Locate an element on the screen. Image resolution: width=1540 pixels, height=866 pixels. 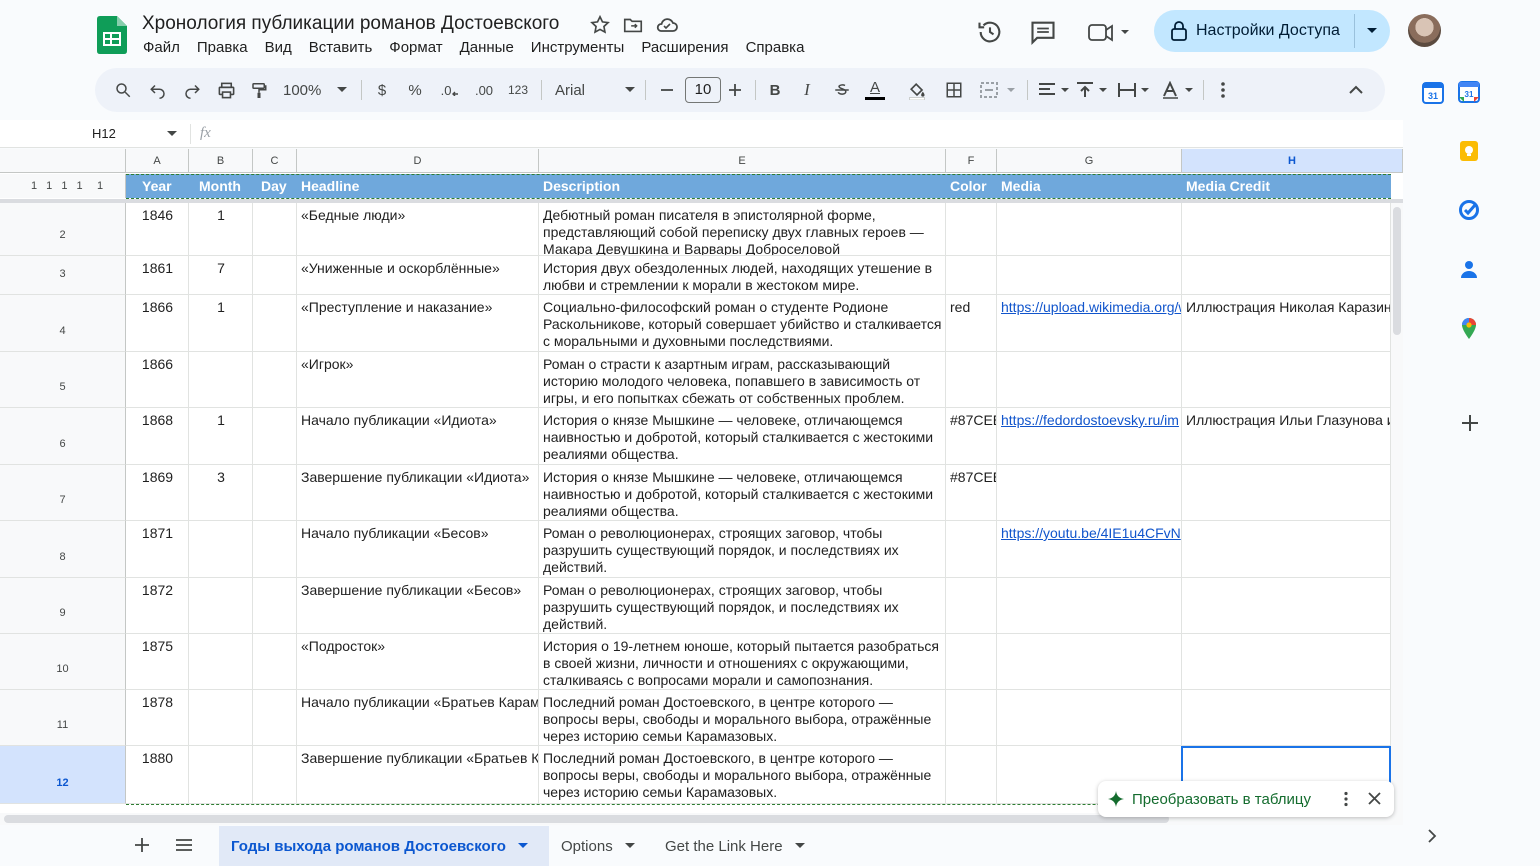
strikethrough-icon is located at coordinates (842, 90).